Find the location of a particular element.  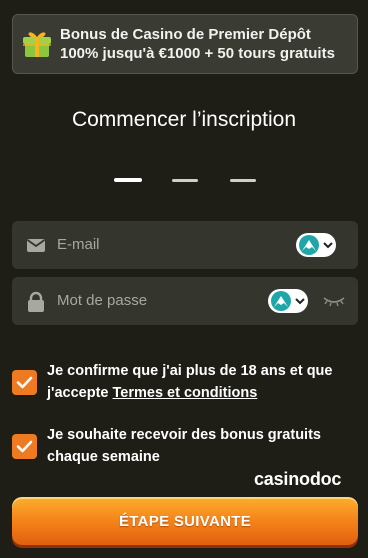

age-terms-checkbox is located at coordinates (24, 382).